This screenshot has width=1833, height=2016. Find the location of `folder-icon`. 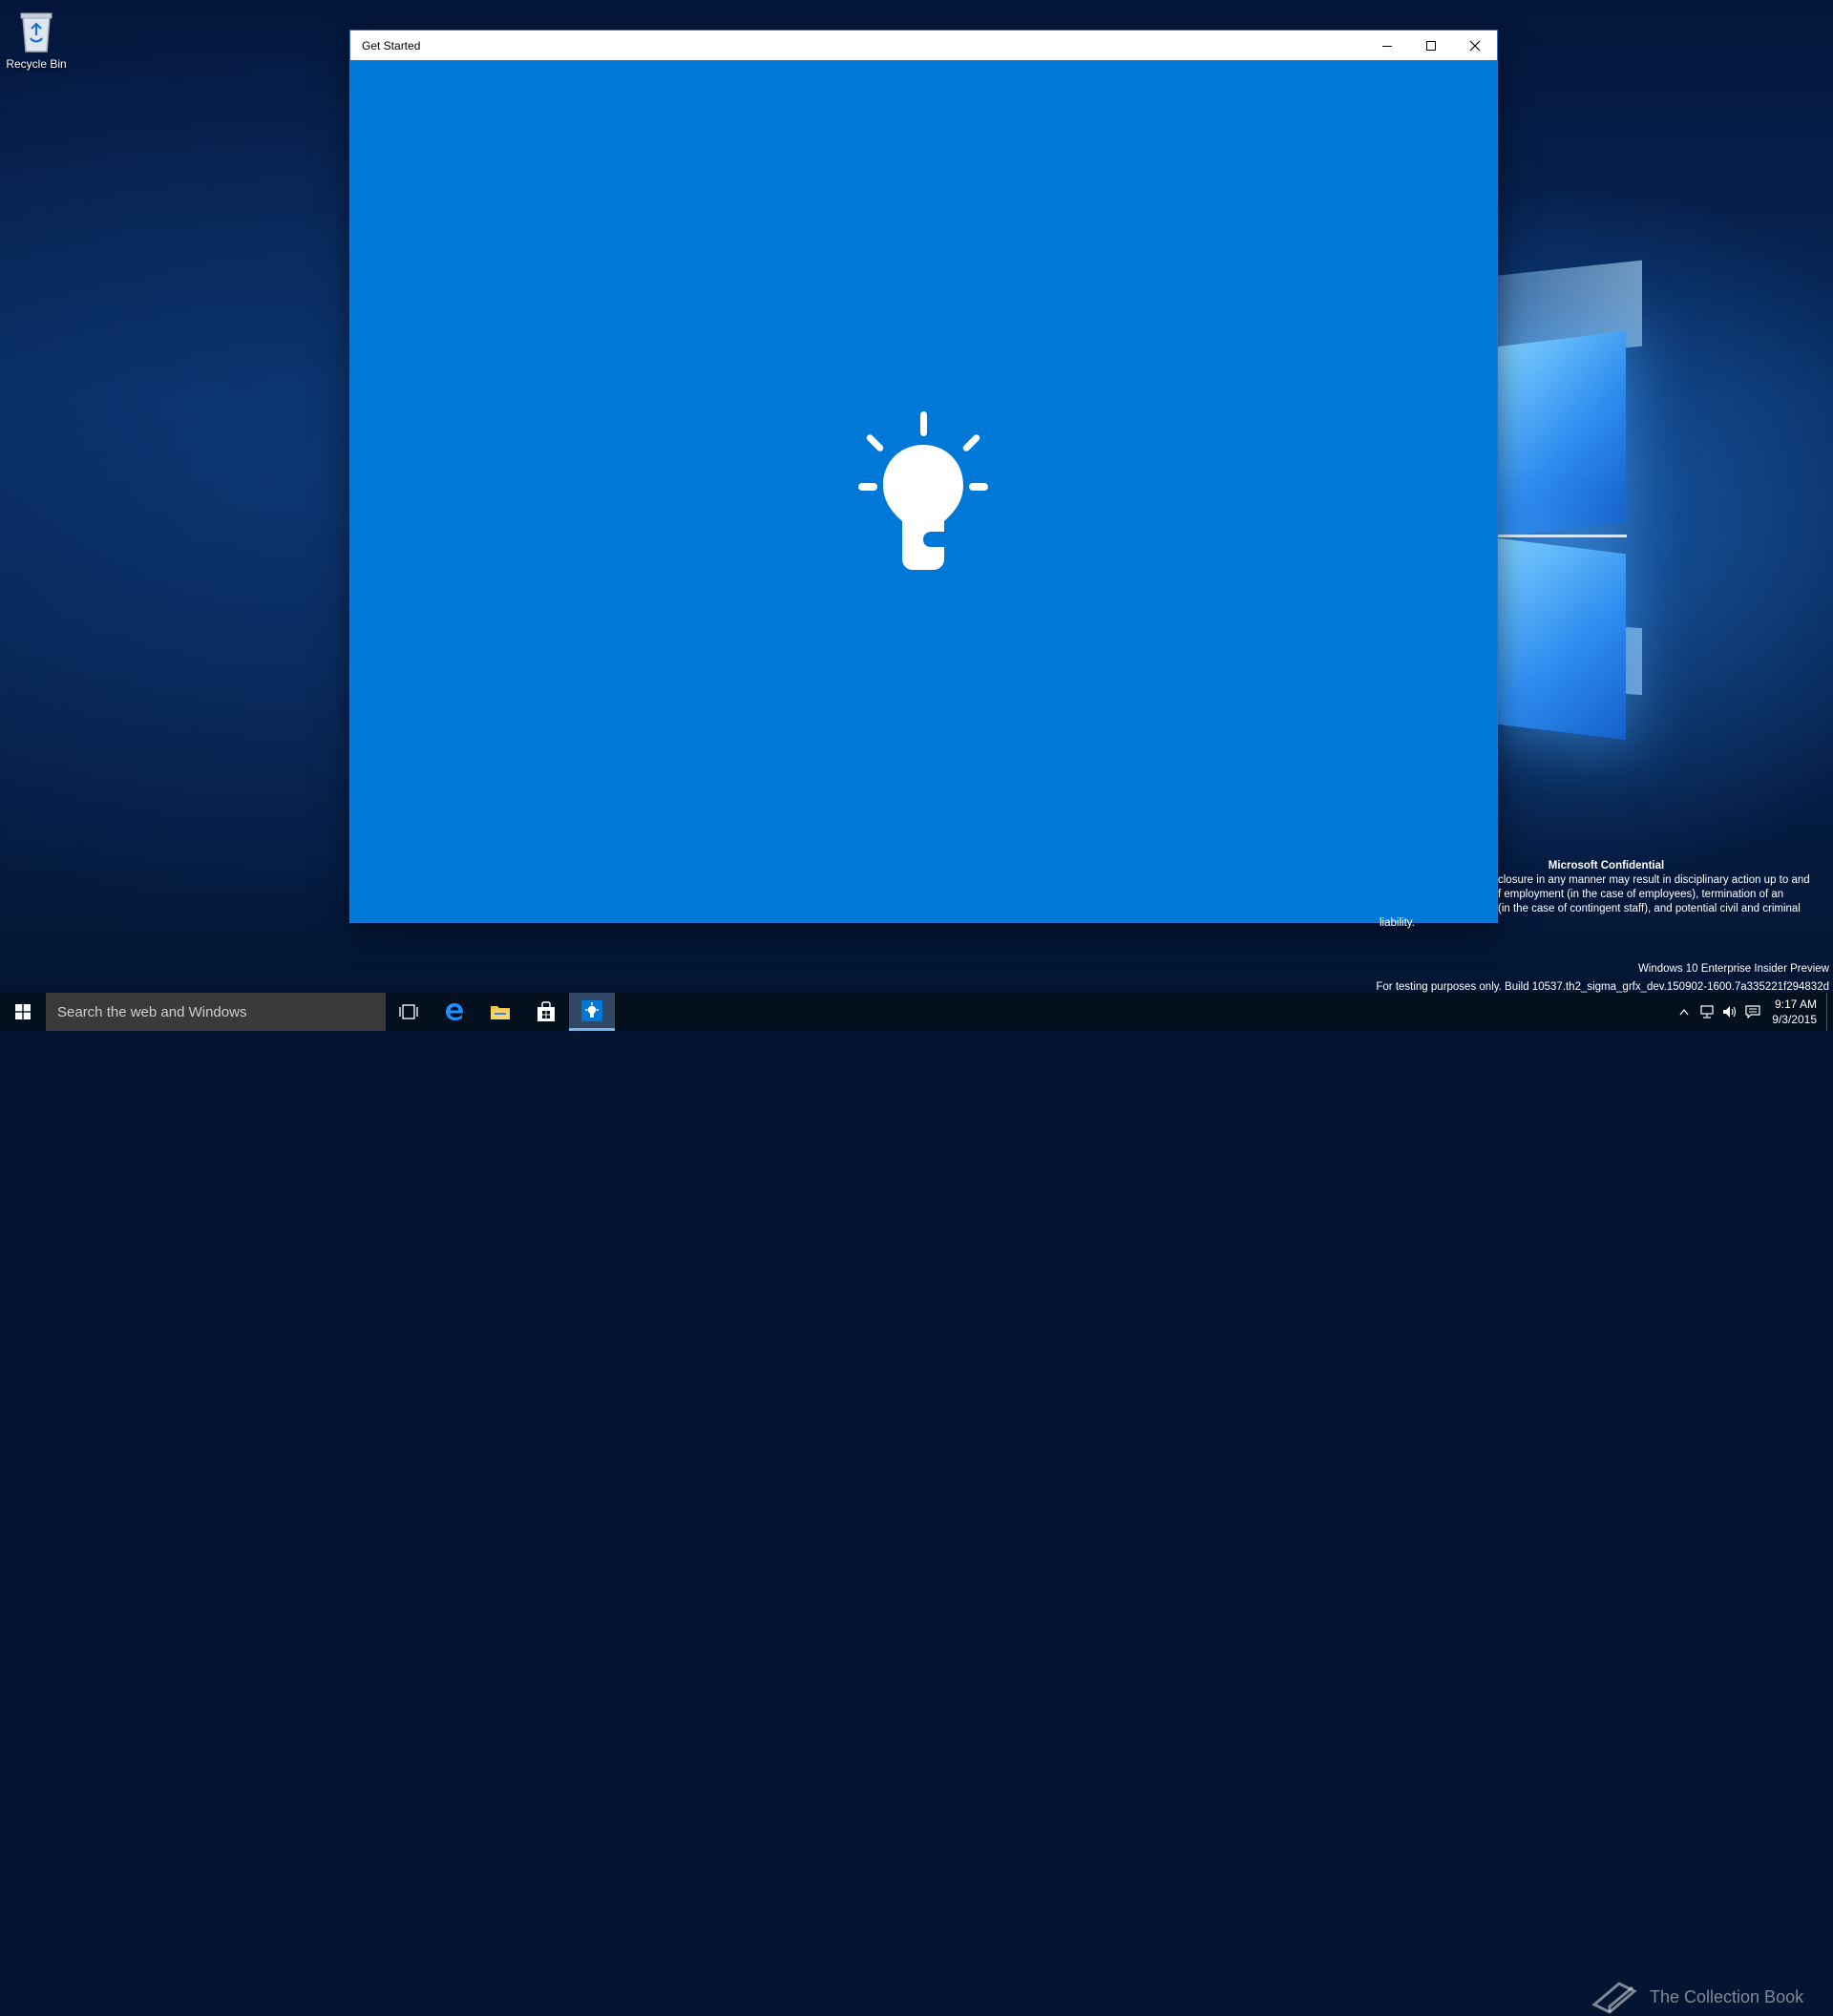

folder-icon is located at coordinates (501, 1013).